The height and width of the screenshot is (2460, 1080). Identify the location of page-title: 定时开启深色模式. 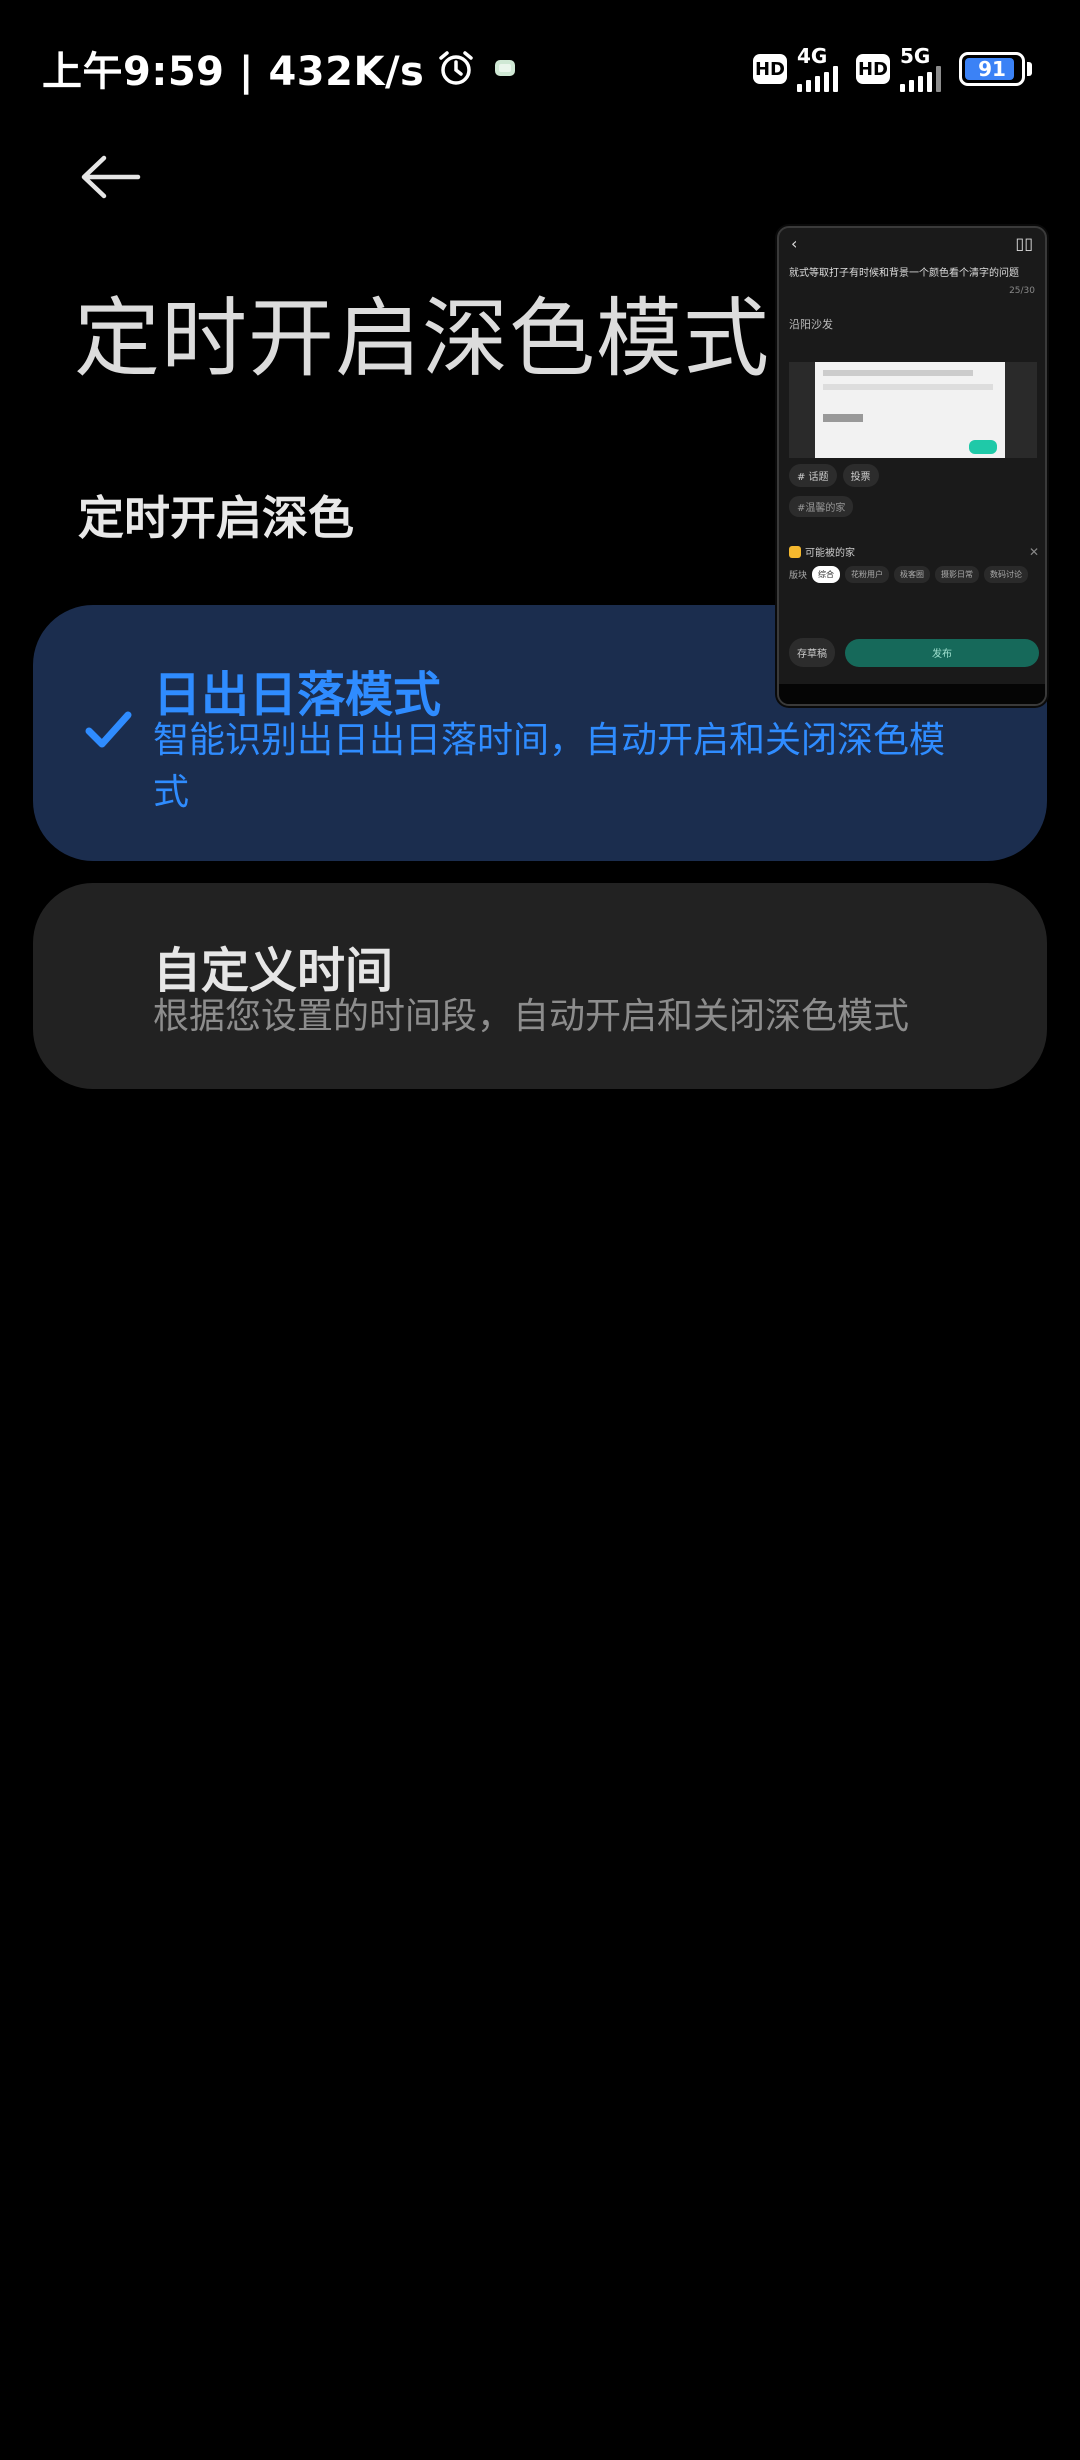
(422, 339).